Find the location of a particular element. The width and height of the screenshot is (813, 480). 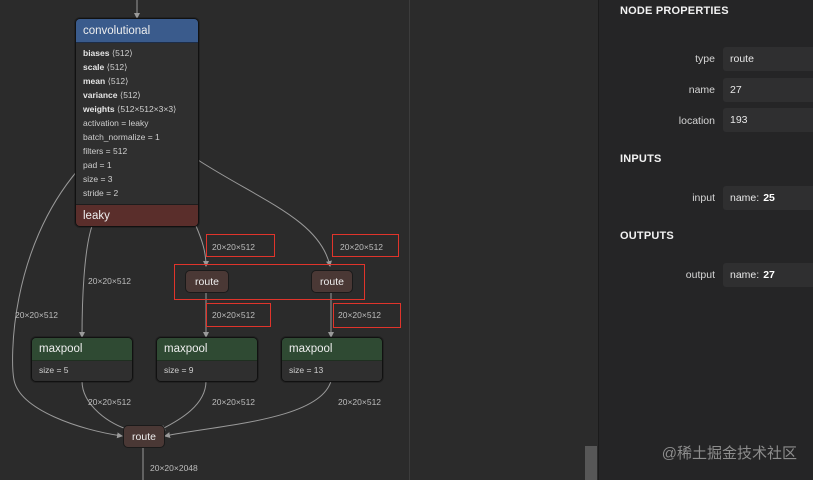

init-scale: scale ⟨512⟩ is located at coordinates (105, 67).